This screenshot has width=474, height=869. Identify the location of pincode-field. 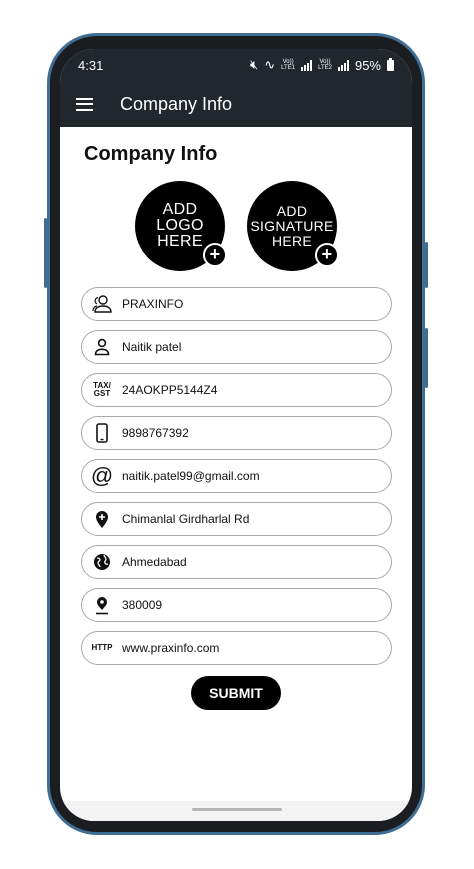
(236, 605).